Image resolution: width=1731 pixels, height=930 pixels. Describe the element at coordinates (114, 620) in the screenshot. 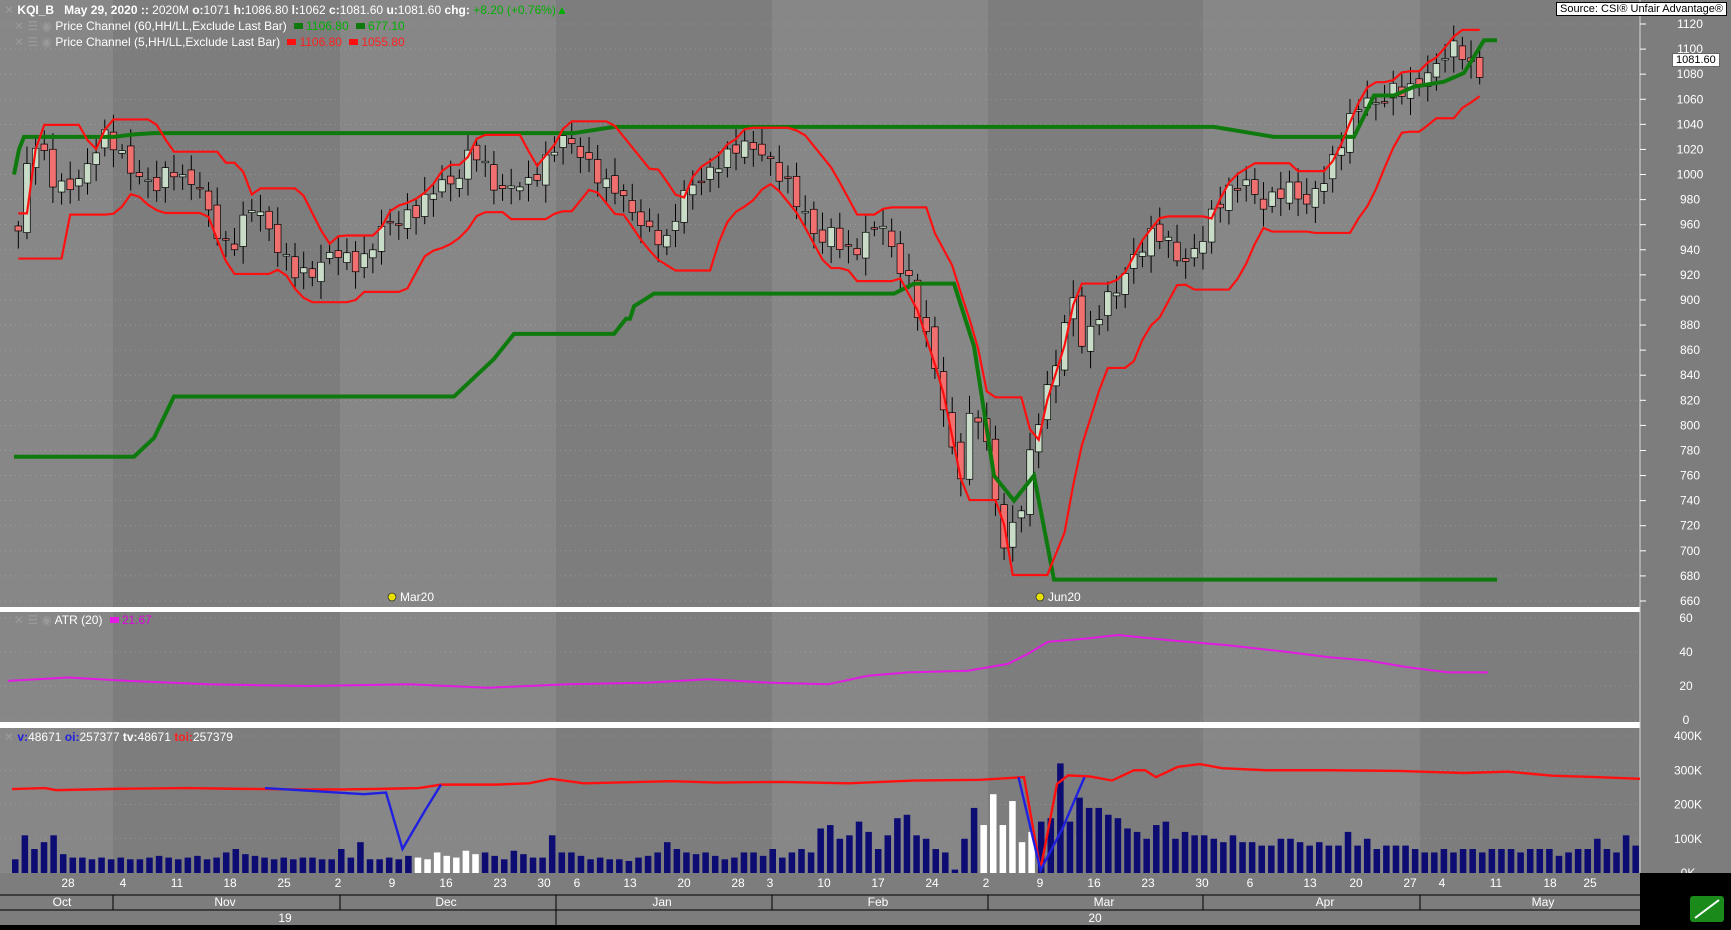

I see `atr-swatch-icon` at that location.